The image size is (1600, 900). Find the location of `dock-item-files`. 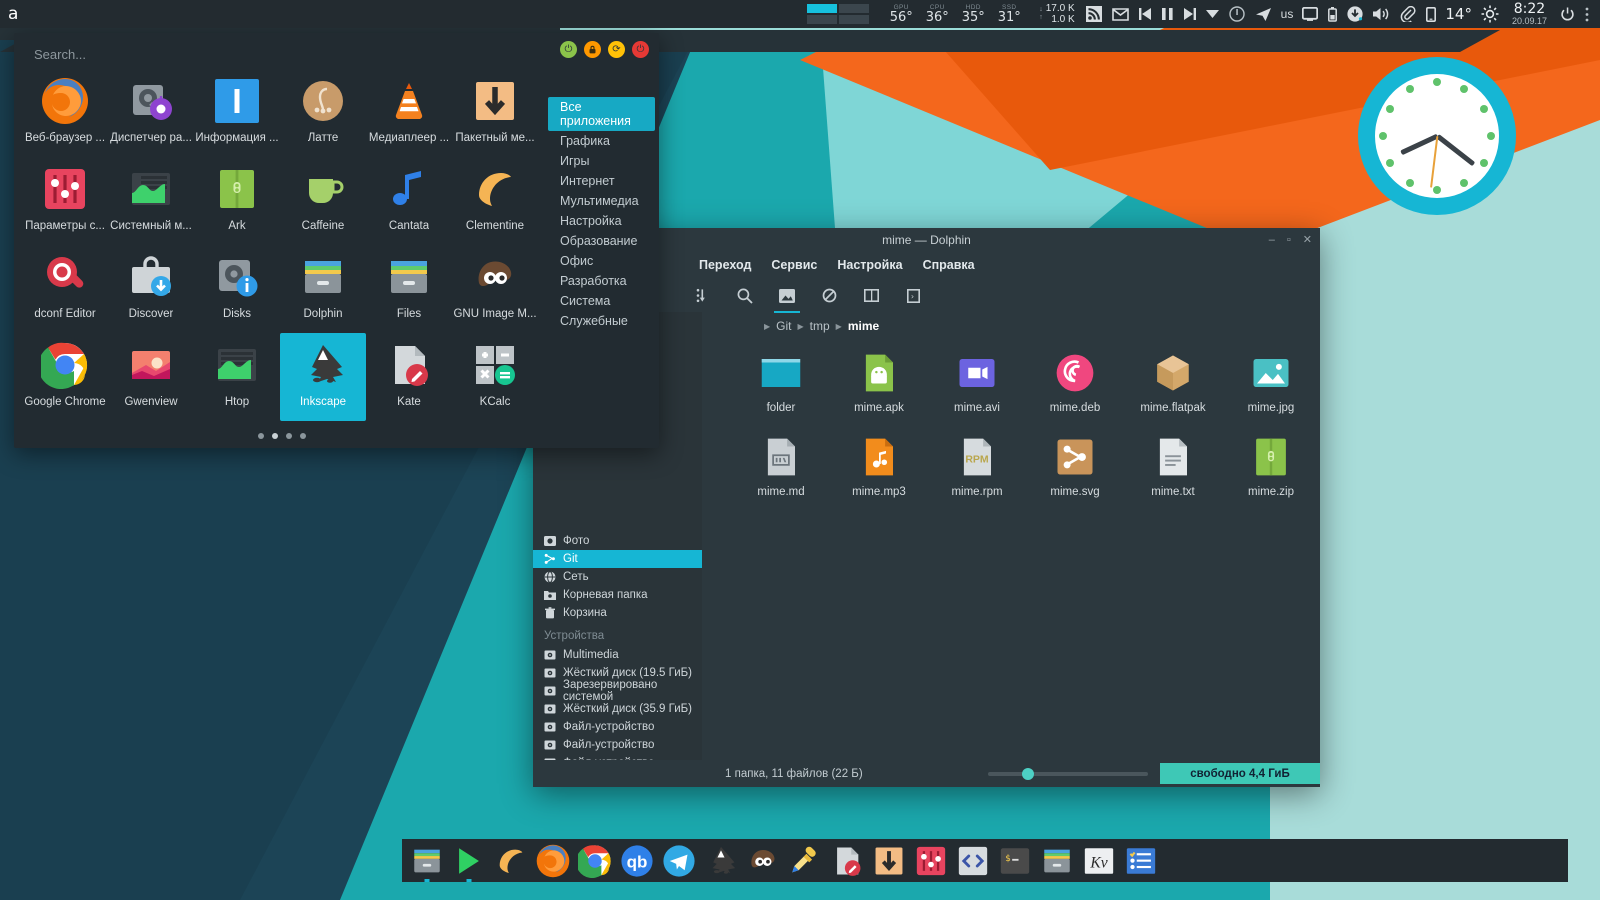

dock-item-files is located at coordinates (1057, 861).